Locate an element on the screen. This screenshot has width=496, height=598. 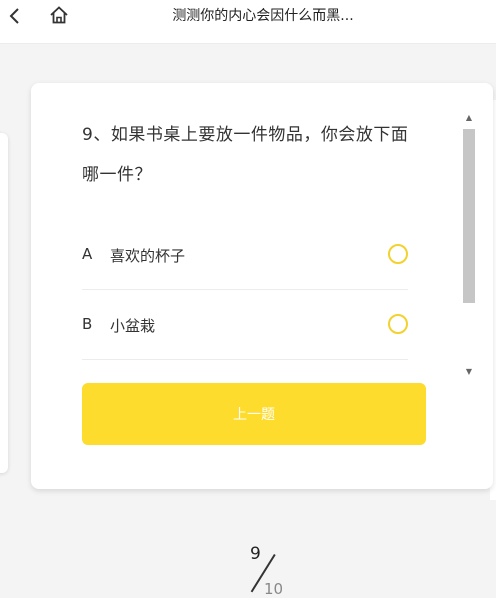
previous-question-button: 上一题 is located at coordinates (254, 414).